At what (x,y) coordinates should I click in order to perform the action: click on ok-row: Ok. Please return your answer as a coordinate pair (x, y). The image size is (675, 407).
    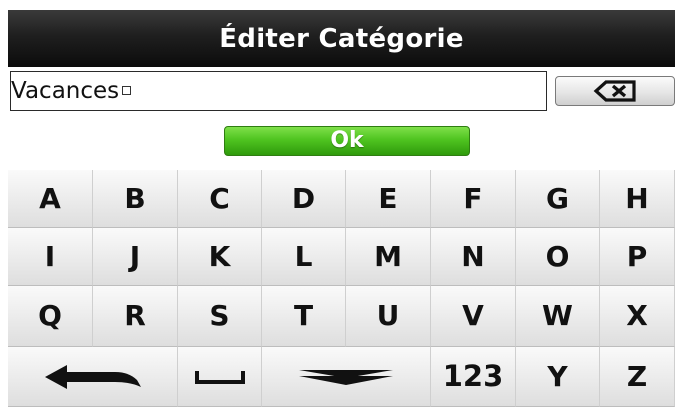
    Looking at the image, I should click on (341, 142).